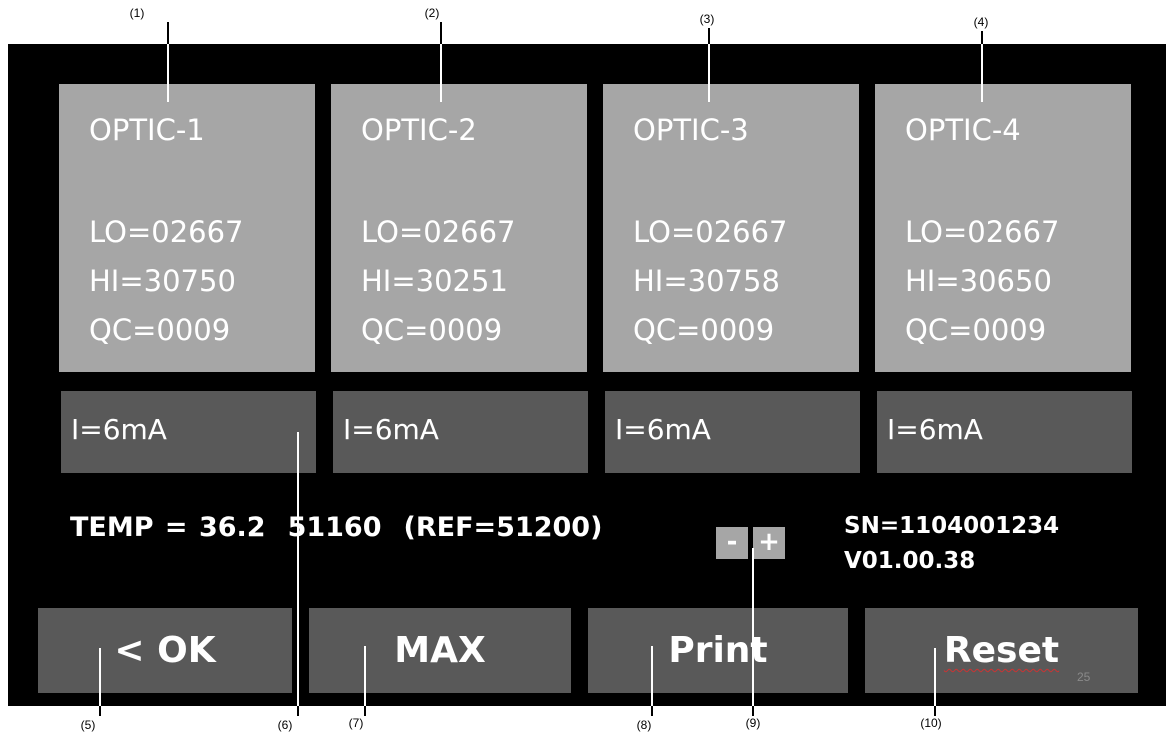 Image resolution: width=1169 pixels, height=738 pixels. What do you see at coordinates (963, 130) in the screenshot?
I see `optic-name: OPTIC-4` at bounding box center [963, 130].